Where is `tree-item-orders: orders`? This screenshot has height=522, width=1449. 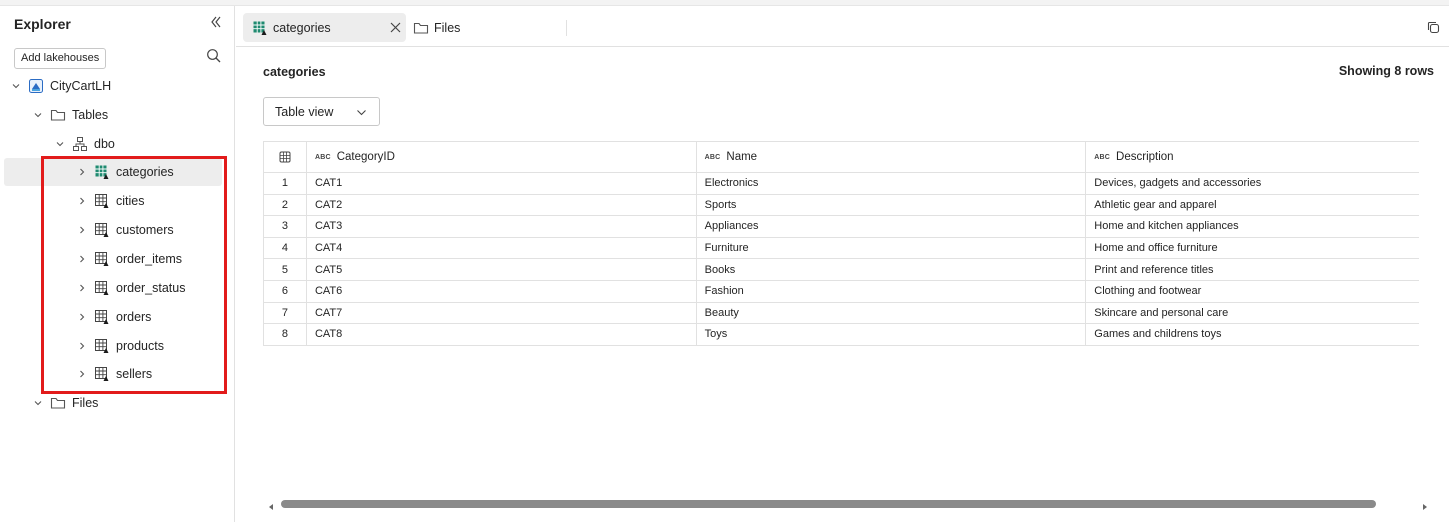
tree-item-orders: orders is located at coordinates (113, 317).